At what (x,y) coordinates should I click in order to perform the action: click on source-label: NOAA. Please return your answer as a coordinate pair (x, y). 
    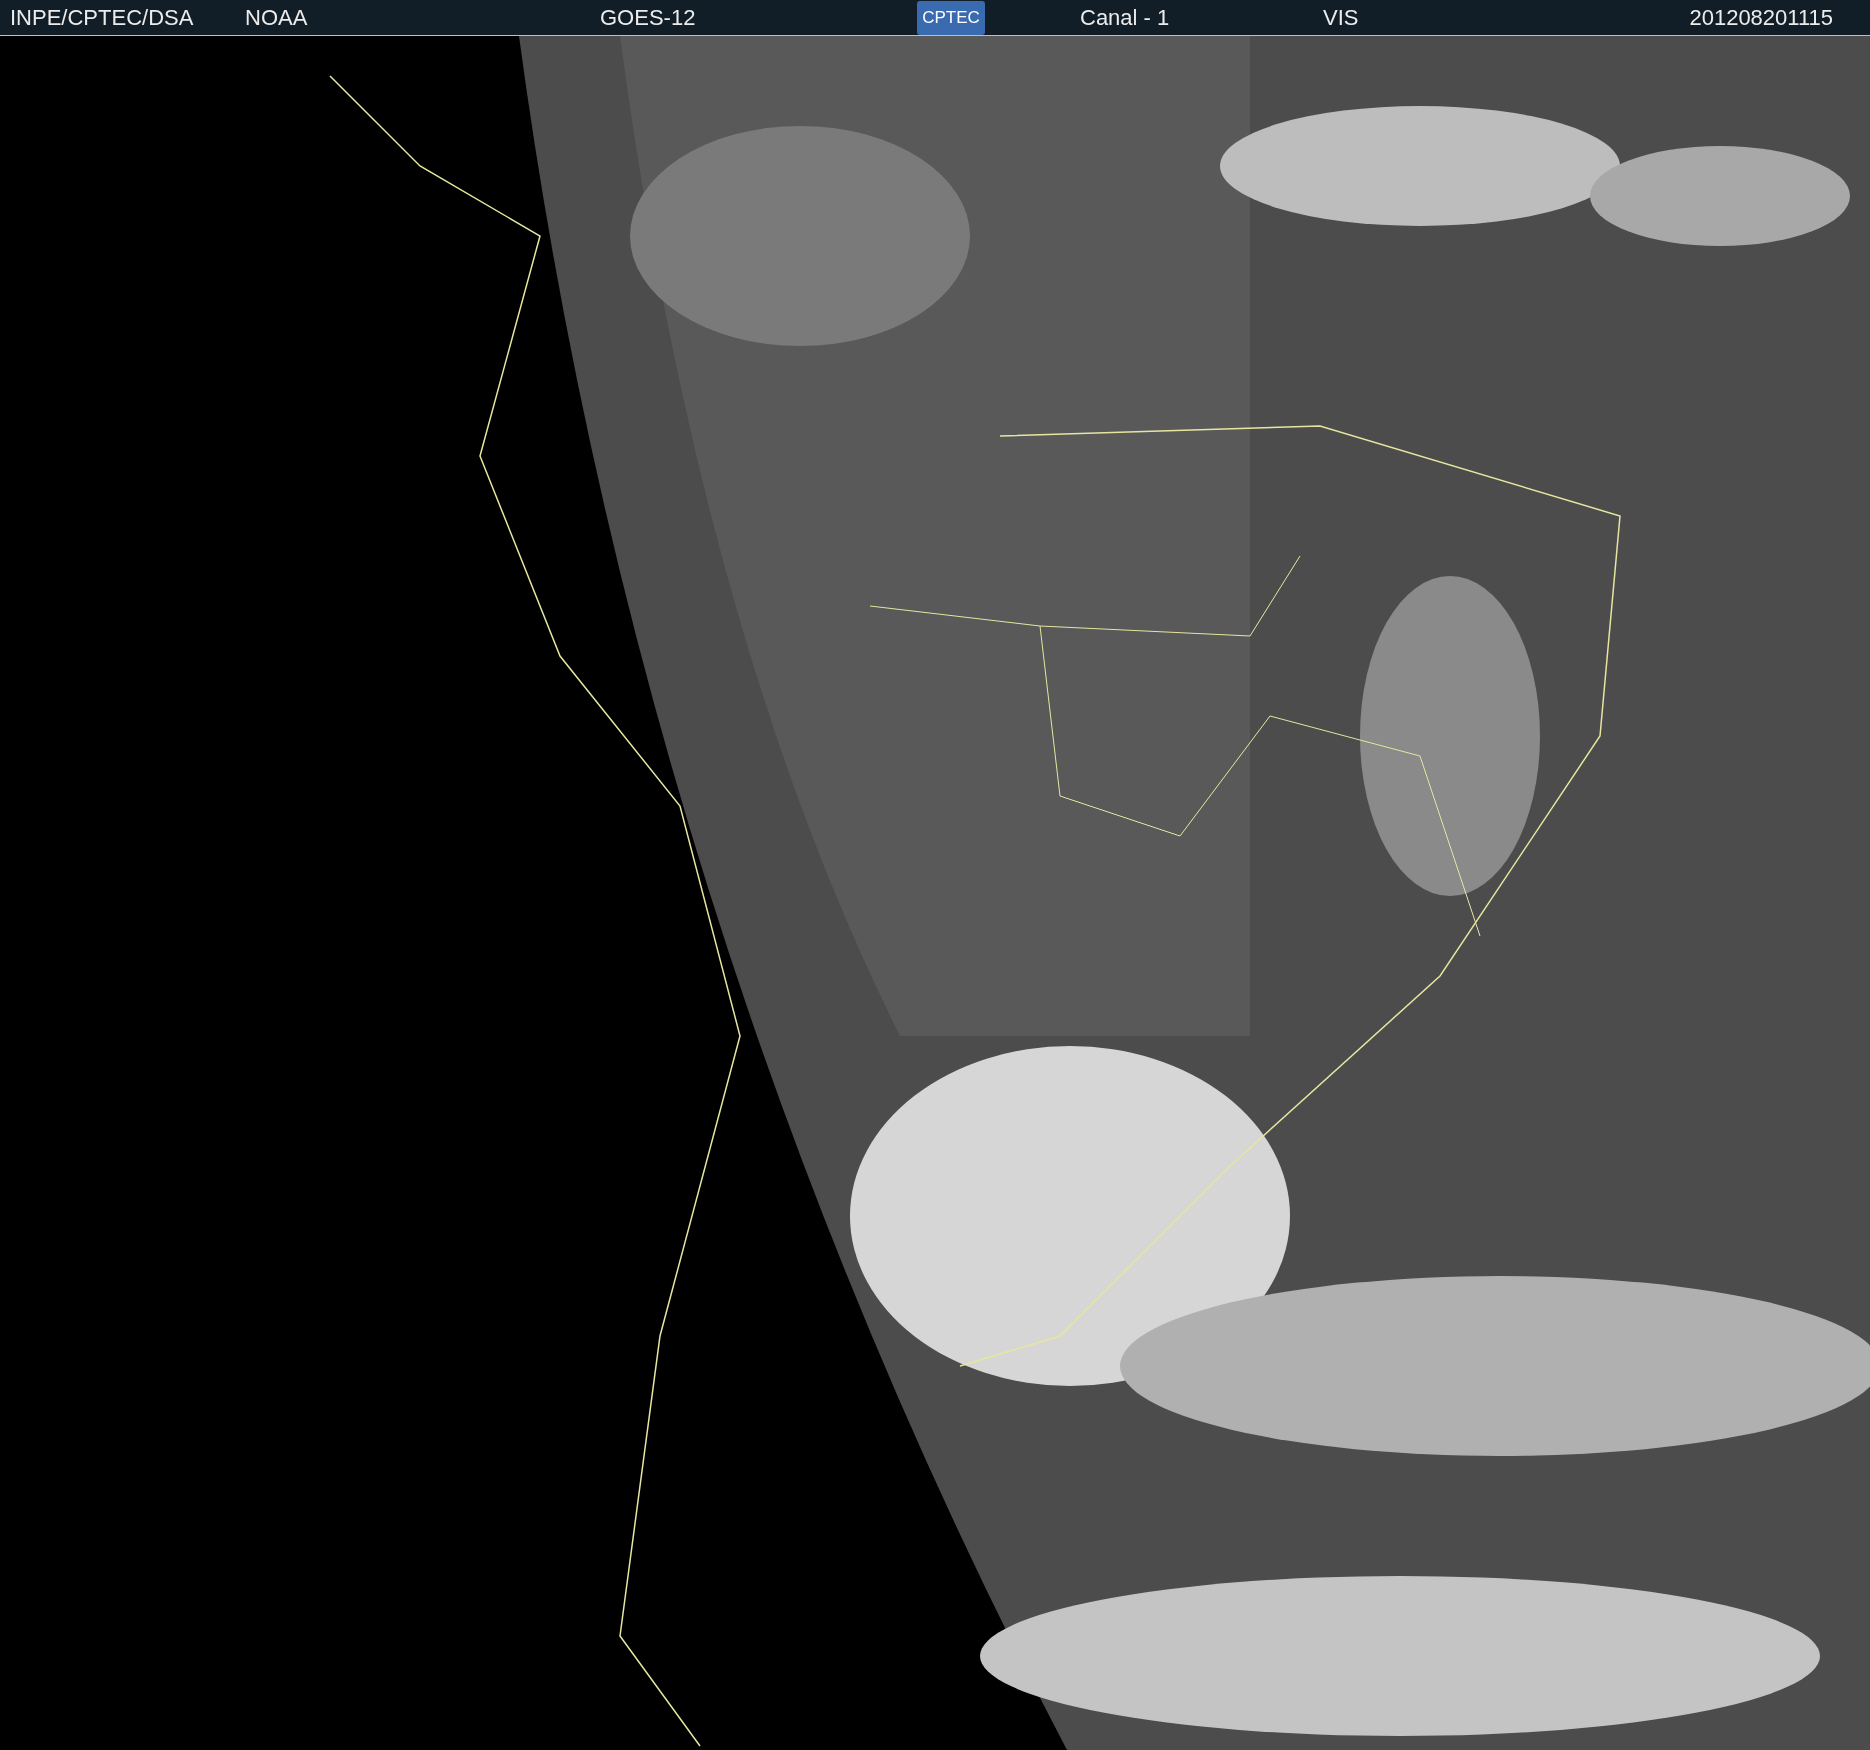
    Looking at the image, I should click on (277, 17).